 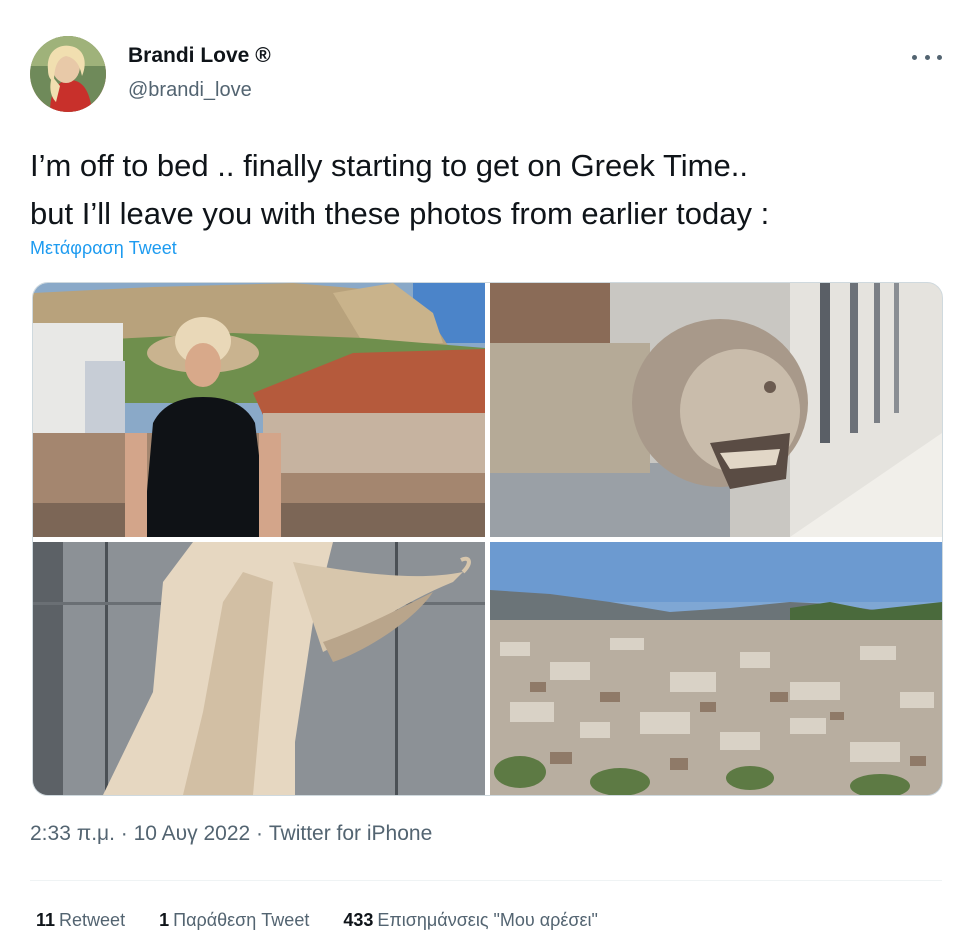 I want to click on quotes-label: Παράθεση Tweet, so click(x=241, y=920).